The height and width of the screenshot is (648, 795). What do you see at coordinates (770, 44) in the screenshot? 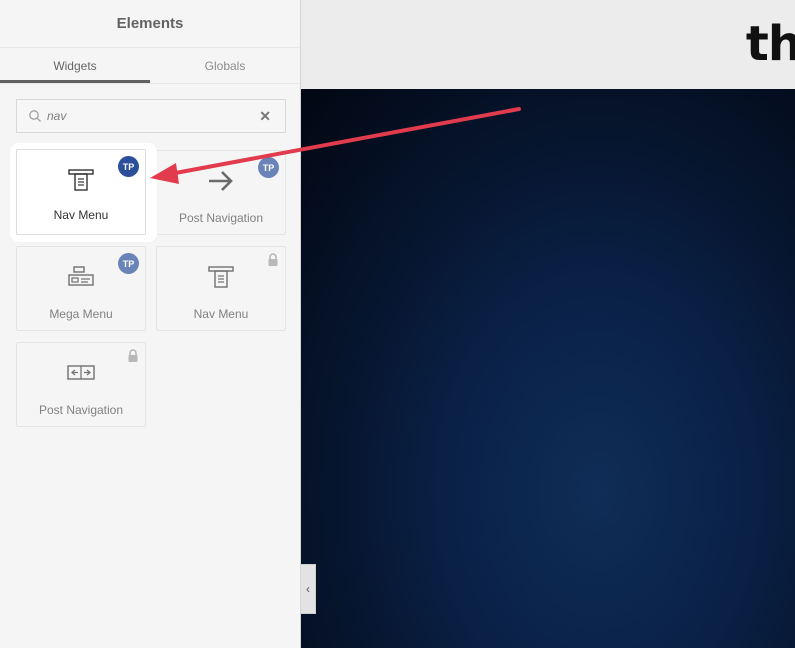
I see `site-title: th` at bounding box center [770, 44].